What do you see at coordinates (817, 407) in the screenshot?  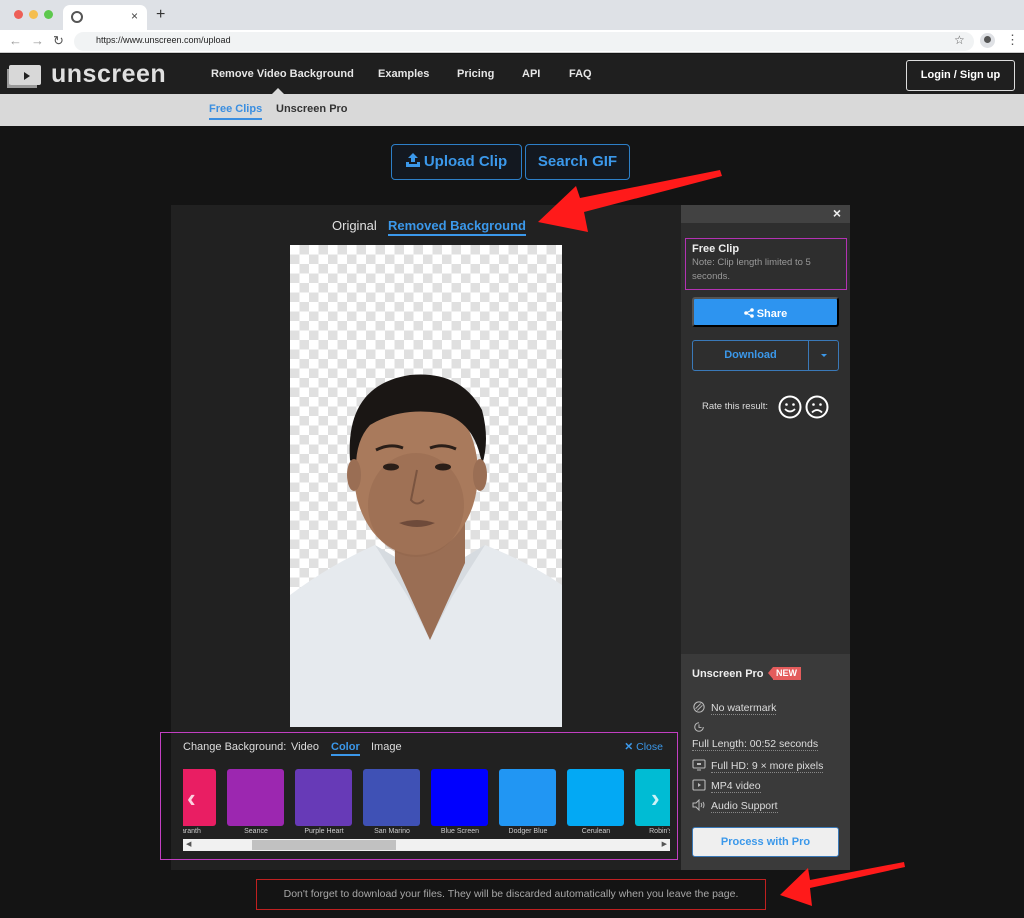 I see `sad-face-icon` at bounding box center [817, 407].